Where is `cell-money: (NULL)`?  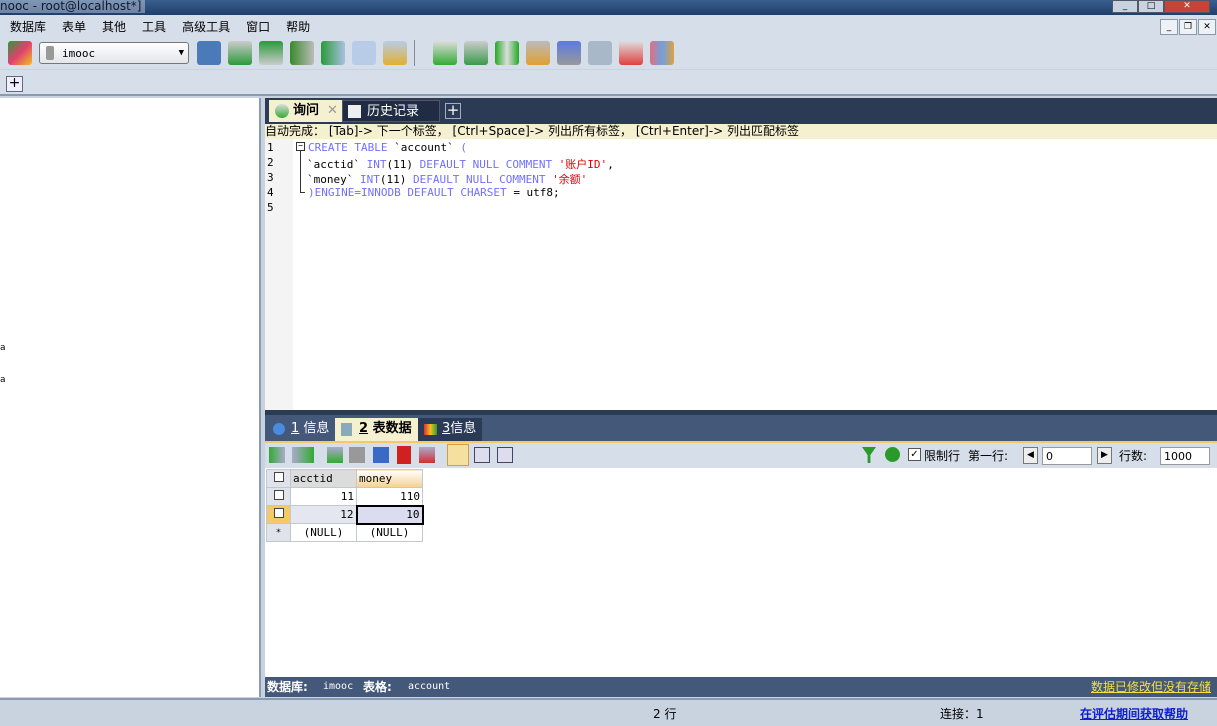 cell-money: (NULL) is located at coordinates (389, 532).